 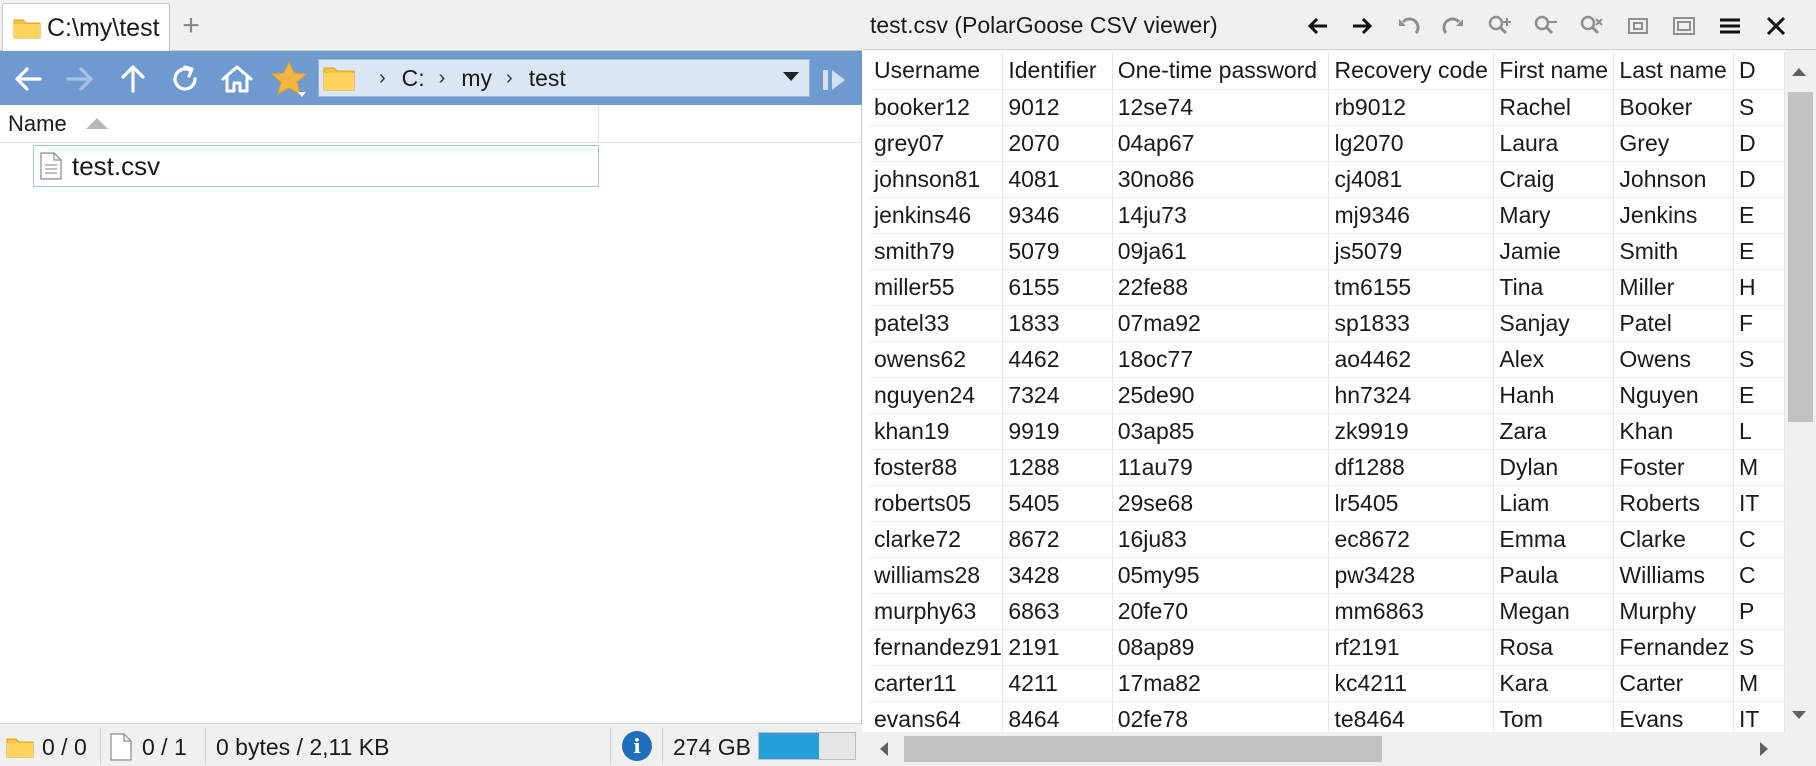 What do you see at coordinates (936, 467) in the screenshot?
I see `table-cell: foster88` at bounding box center [936, 467].